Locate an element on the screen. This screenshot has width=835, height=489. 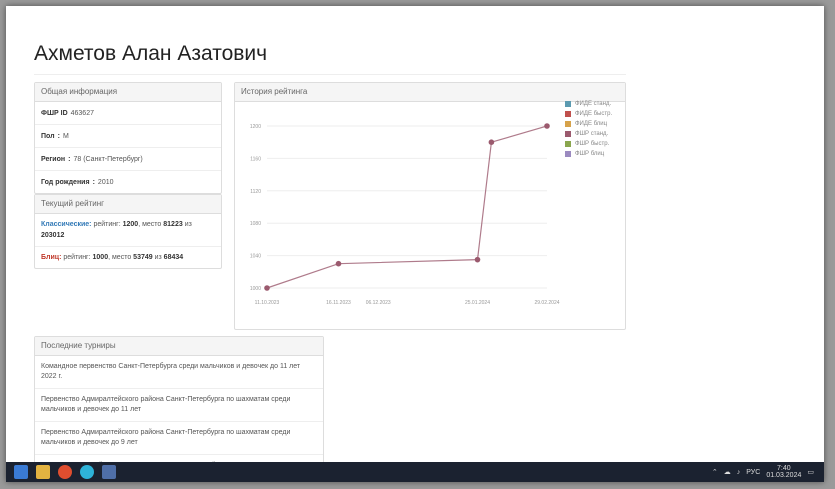
clock-time: 7:40 is located at coordinates (784, 468).